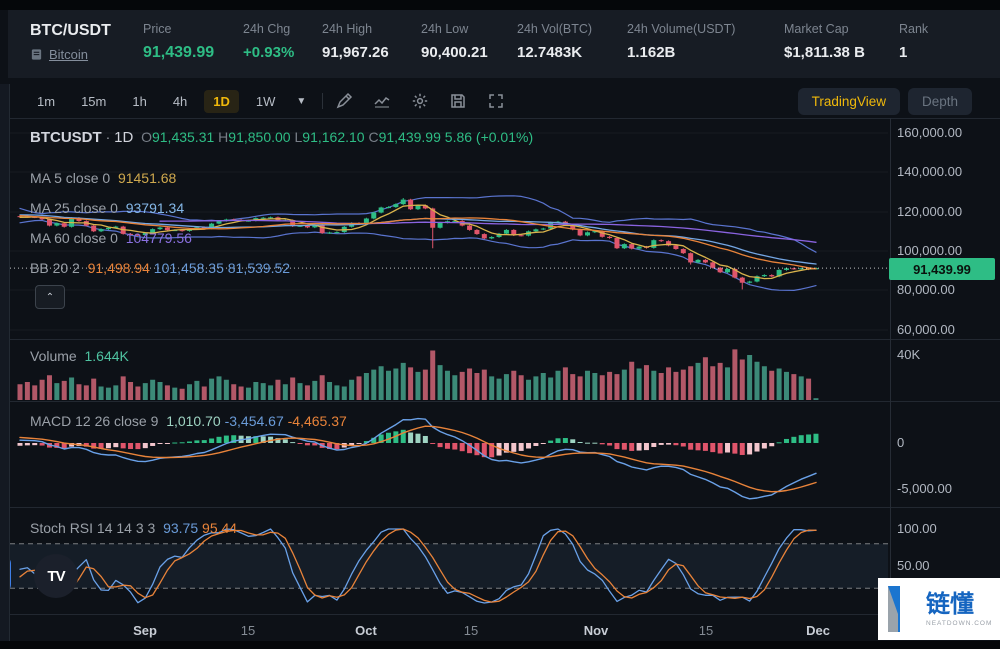 The height and width of the screenshot is (649, 1000). I want to click on stat-label: Rank, so click(914, 29).